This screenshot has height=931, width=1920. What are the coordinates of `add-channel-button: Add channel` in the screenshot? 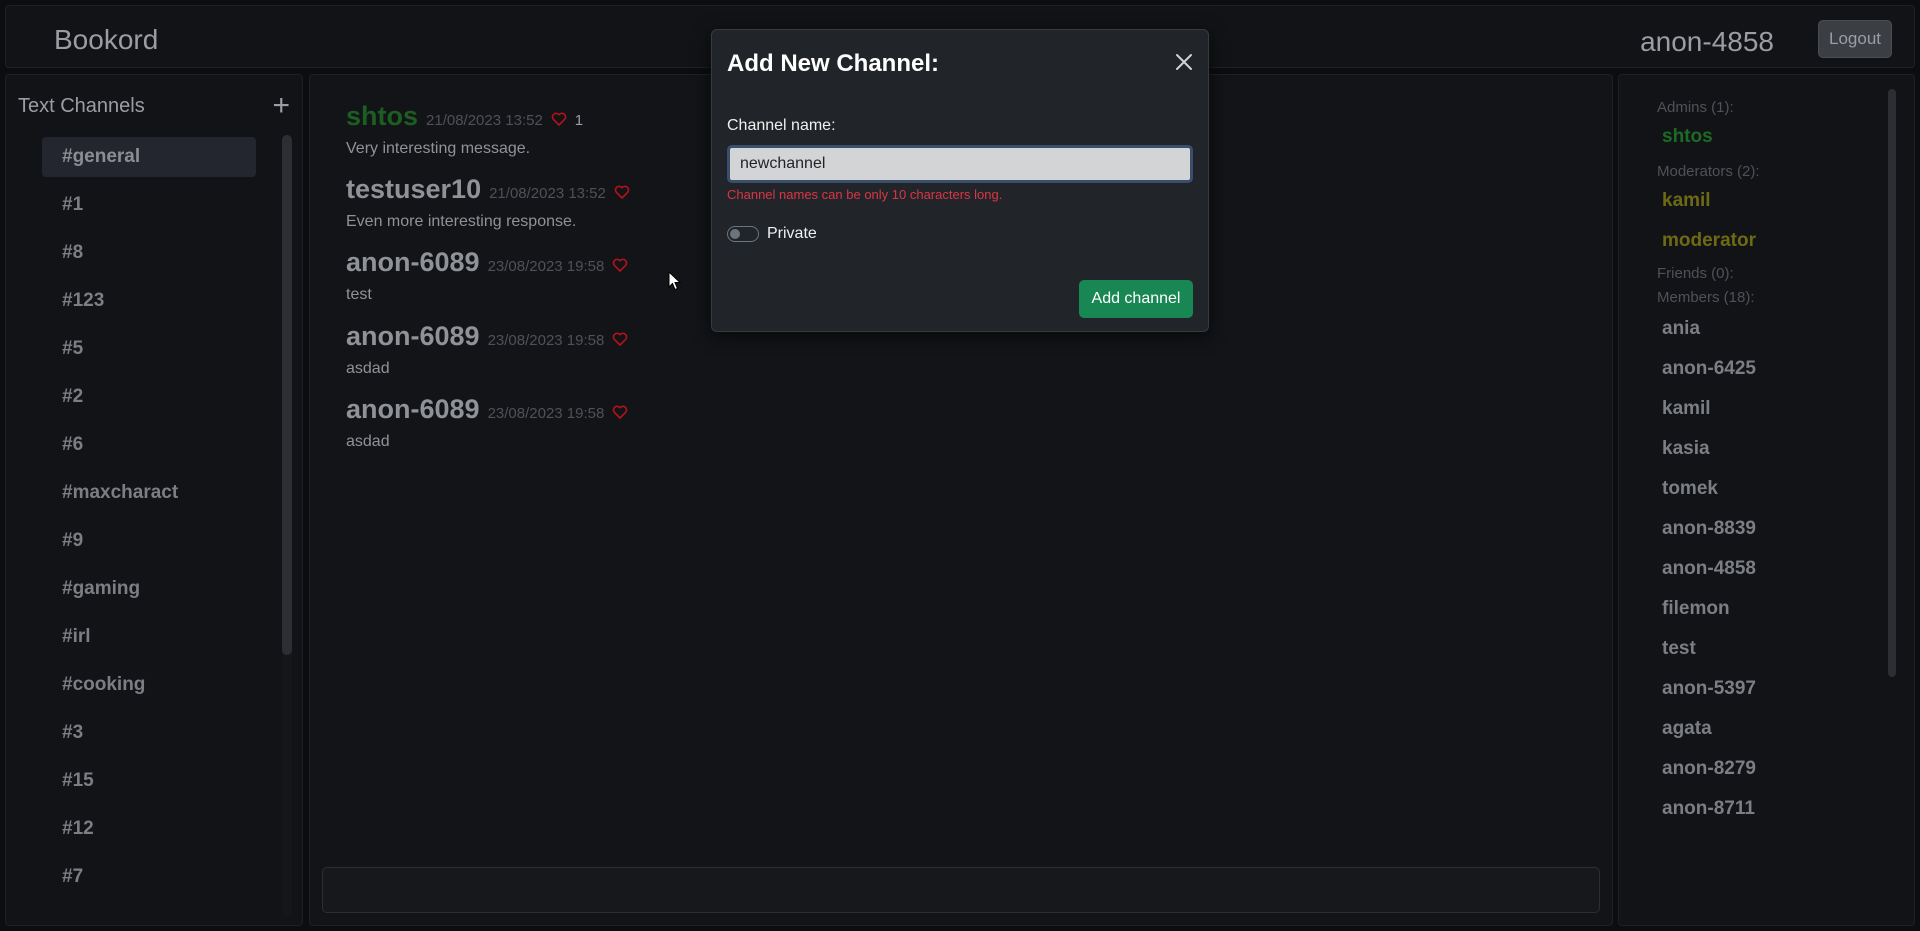 It's located at (1136, 299).